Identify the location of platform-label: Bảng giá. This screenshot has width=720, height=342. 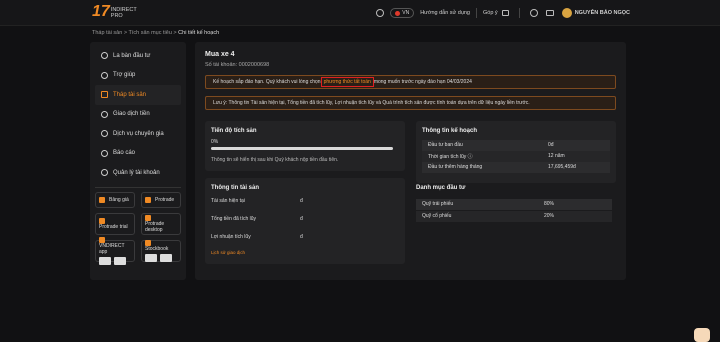
(119, 199).